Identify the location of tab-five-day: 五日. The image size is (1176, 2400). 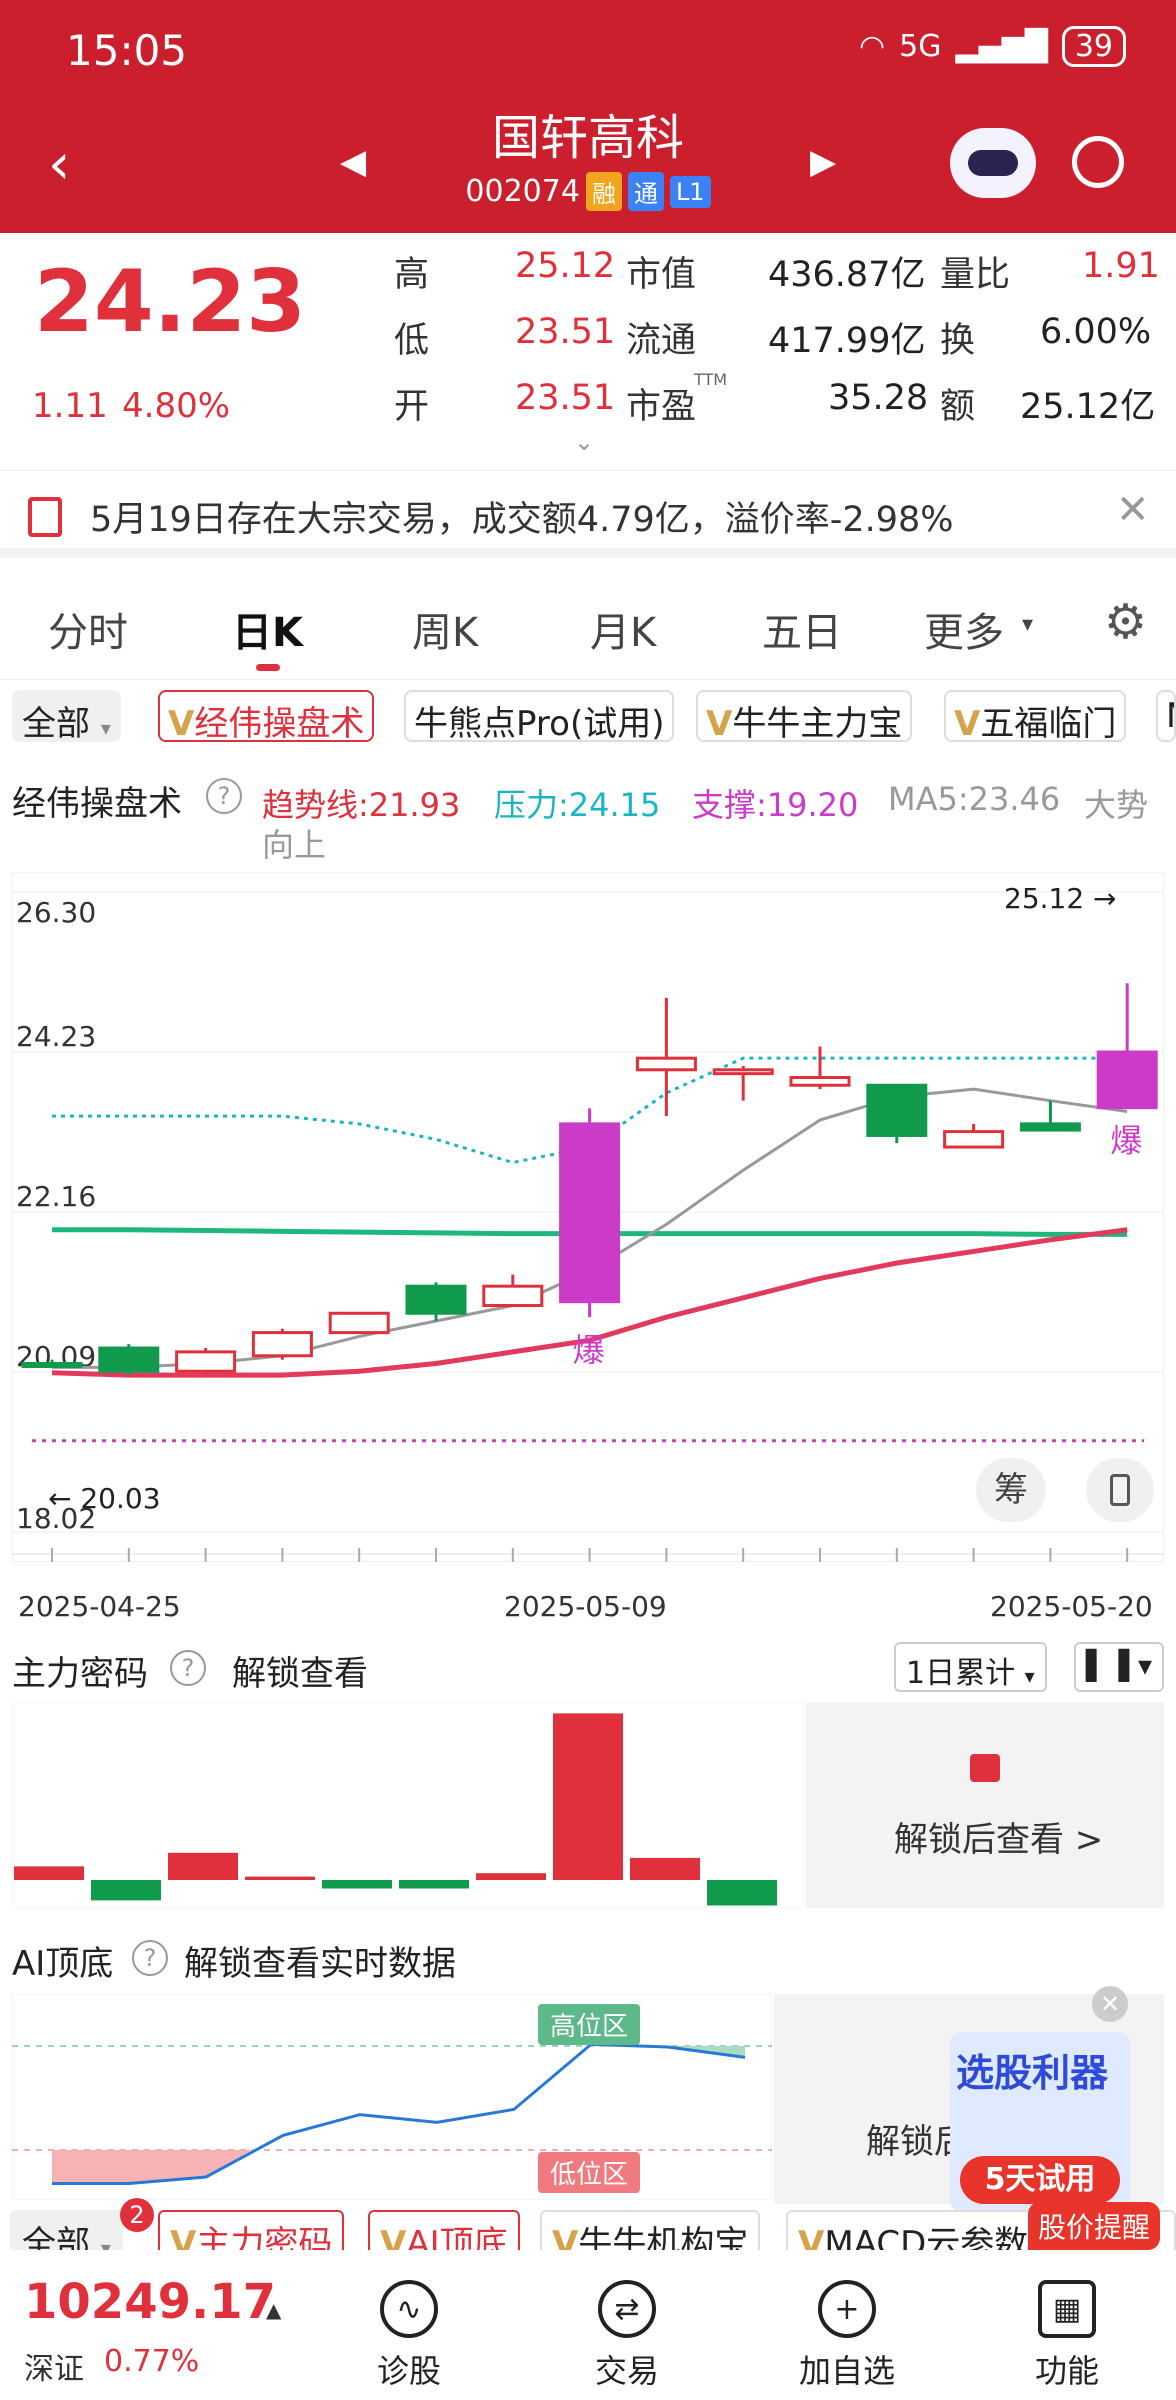
(802, 629).